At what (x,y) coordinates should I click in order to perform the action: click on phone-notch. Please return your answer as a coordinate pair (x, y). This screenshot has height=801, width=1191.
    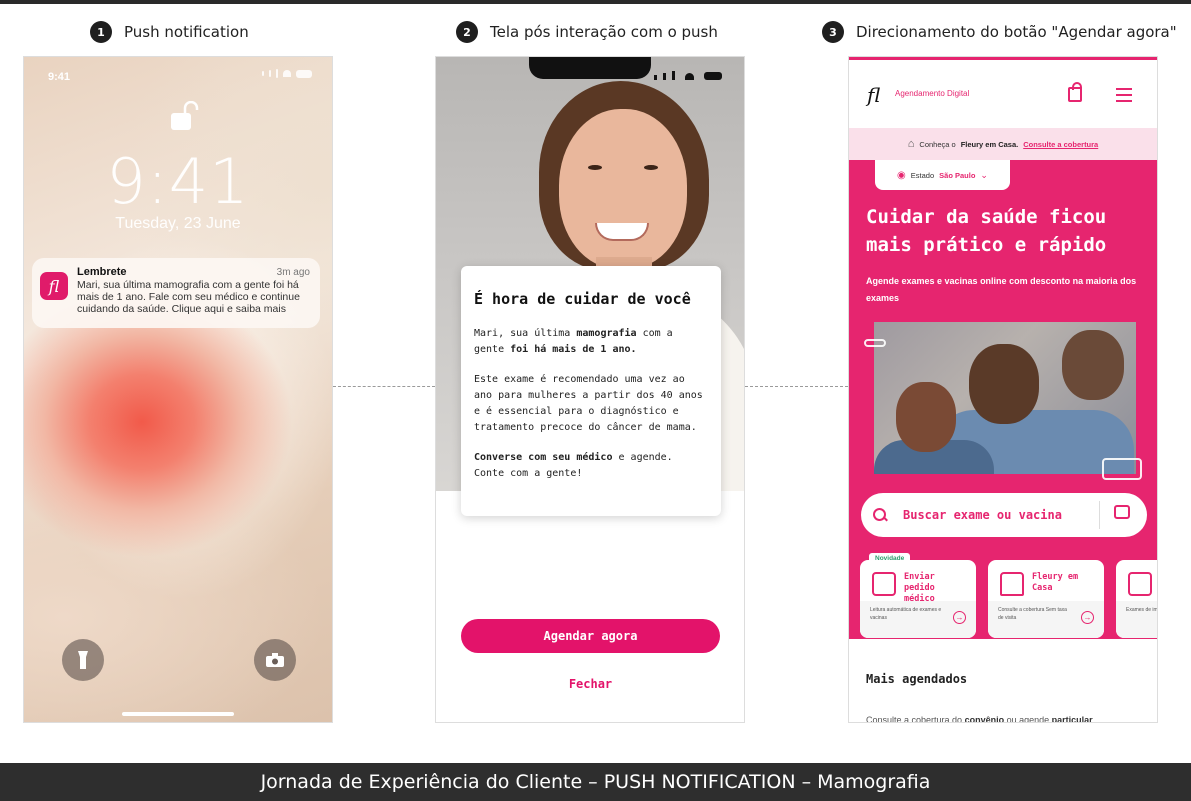
    Looking at the image, I should click on (590, 68).